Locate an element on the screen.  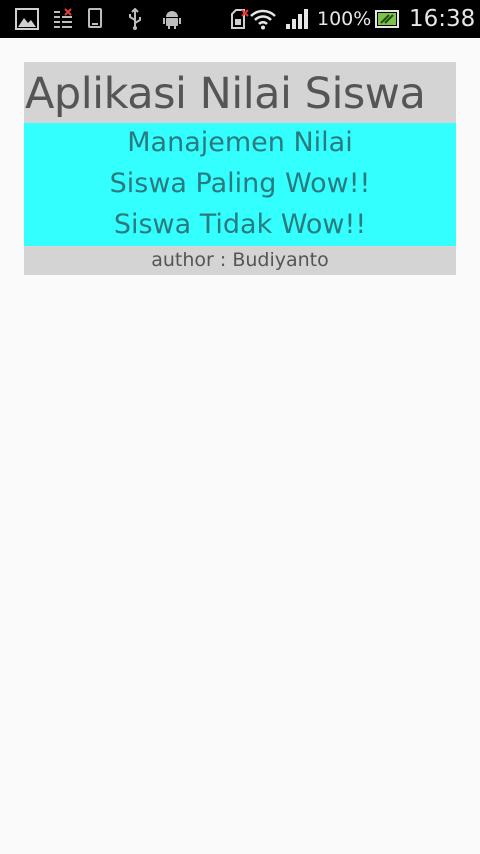
app-title-bar: Aplikasi Nilai Siswa is located at coordinates (240, 92).